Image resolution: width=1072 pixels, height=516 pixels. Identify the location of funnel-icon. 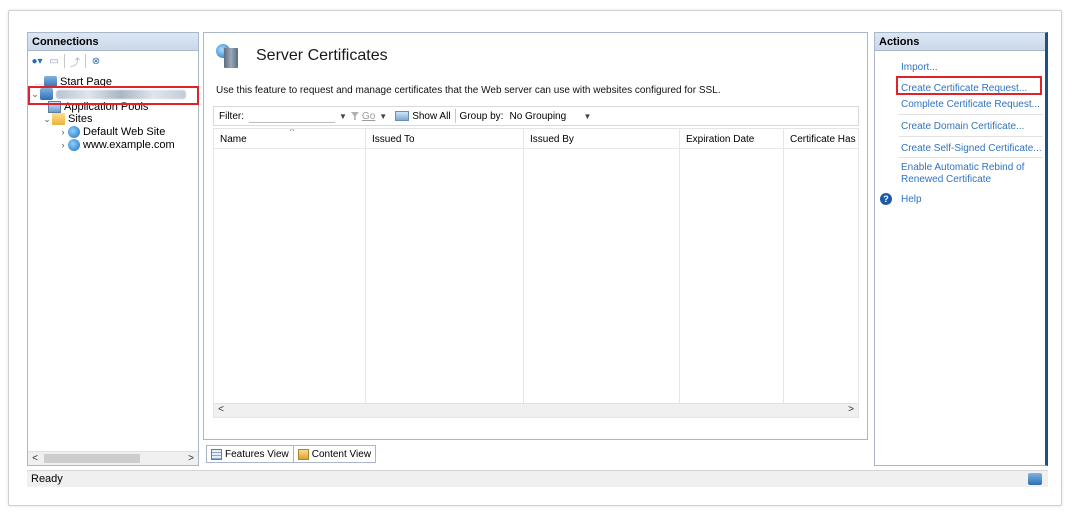
(354, 116).